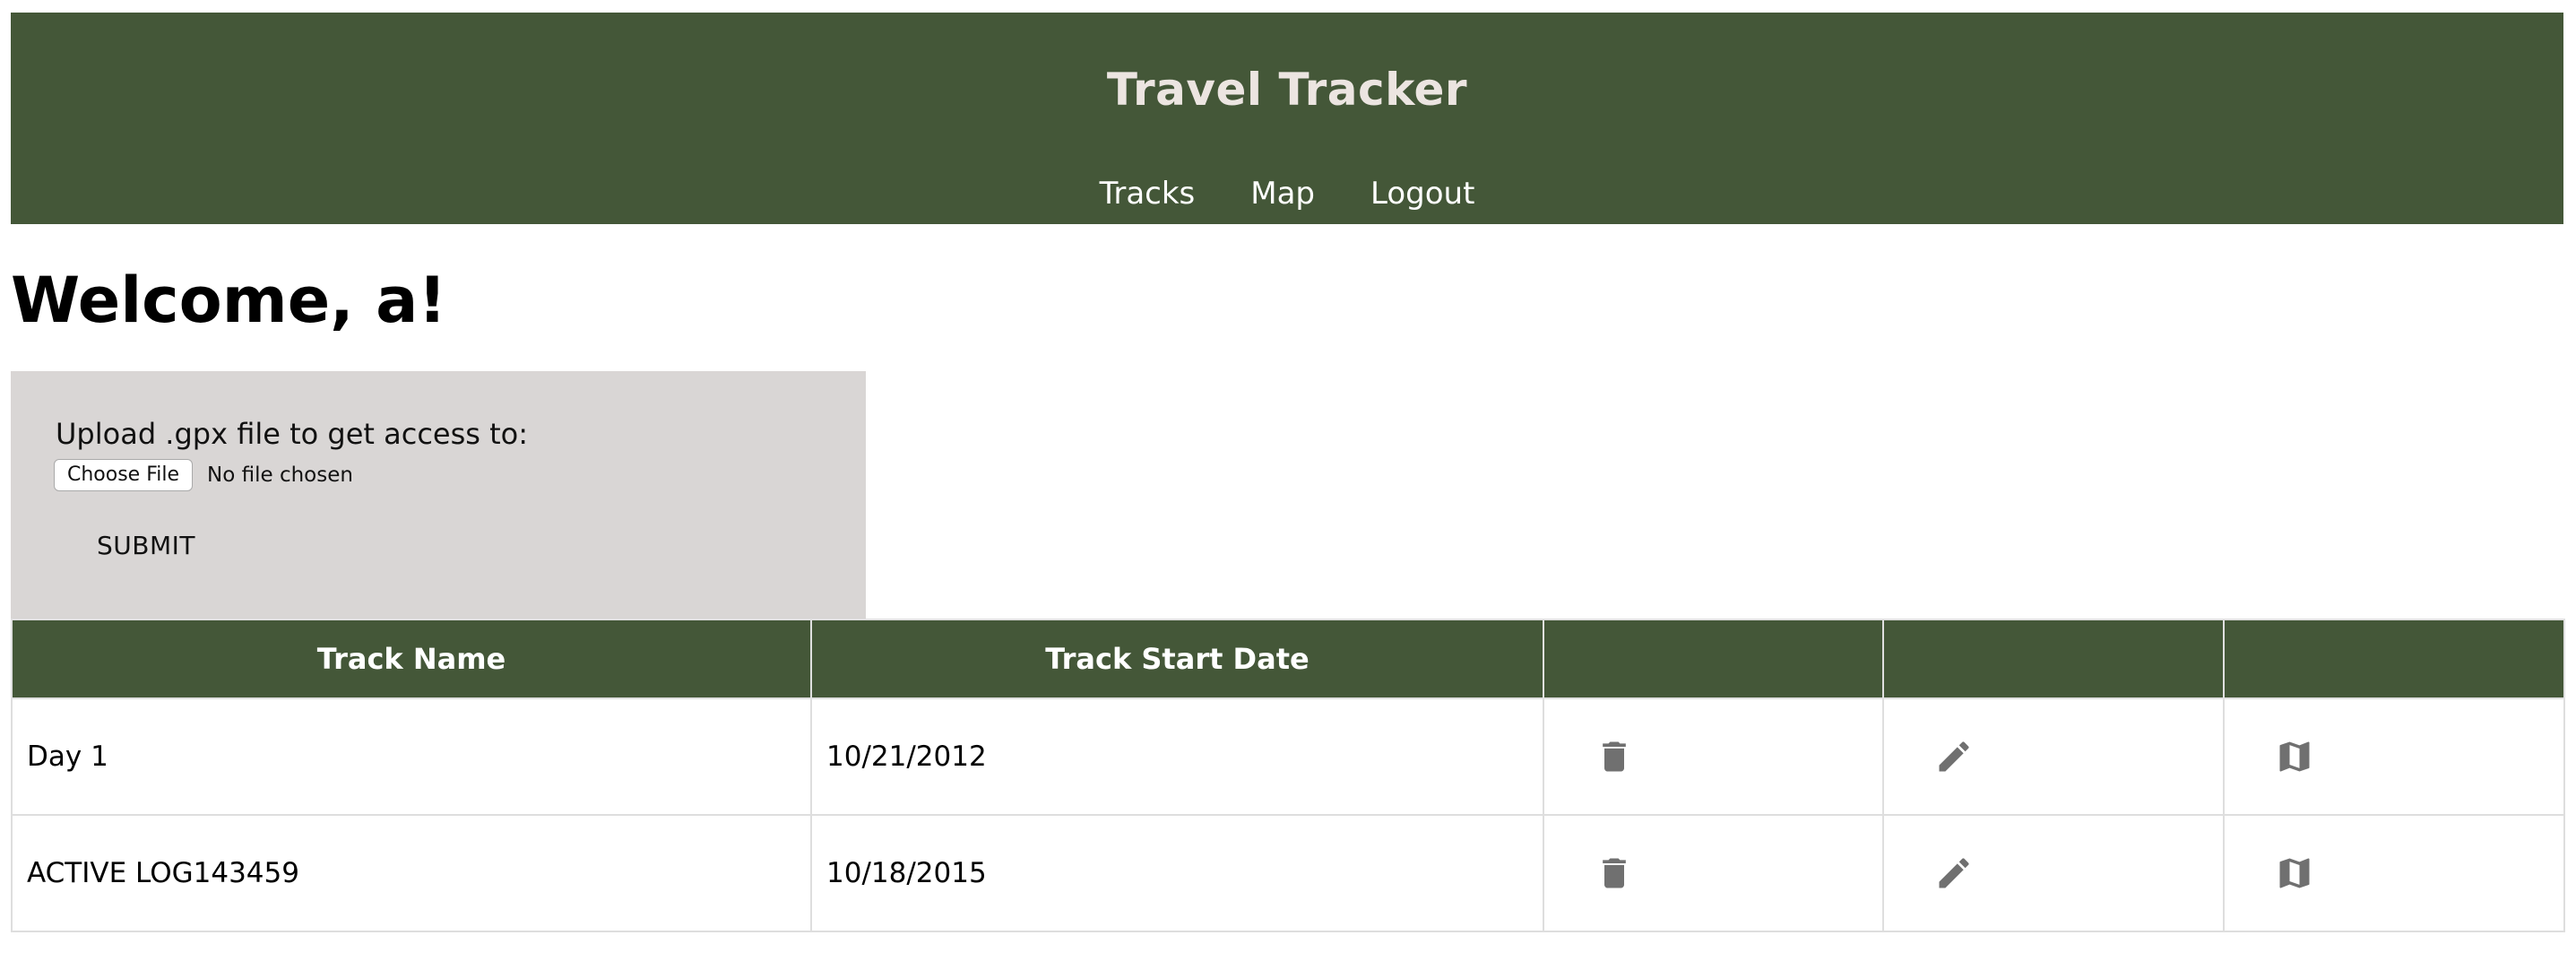 This screenshot has height=970, width=2576. I want to click on nav-tracks: Tracks, so click(1148, 194).